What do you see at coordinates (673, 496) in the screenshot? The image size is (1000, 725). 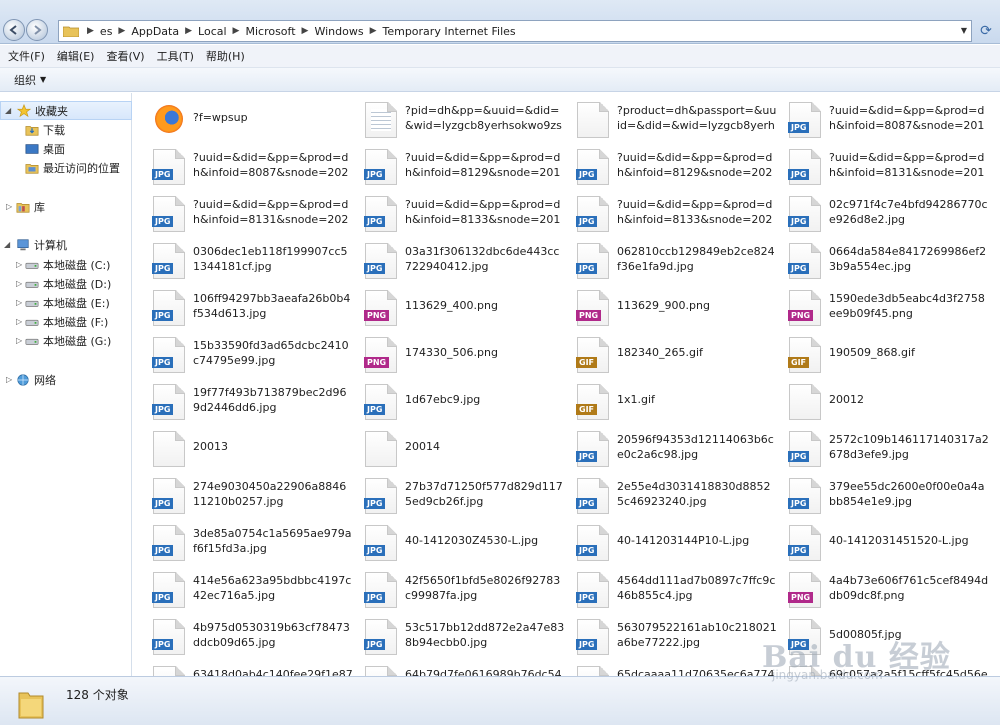 I see `file-item: JPG 2e55e4d3031418830d88525c46923240.jpg` at bounding box center [673, 496].